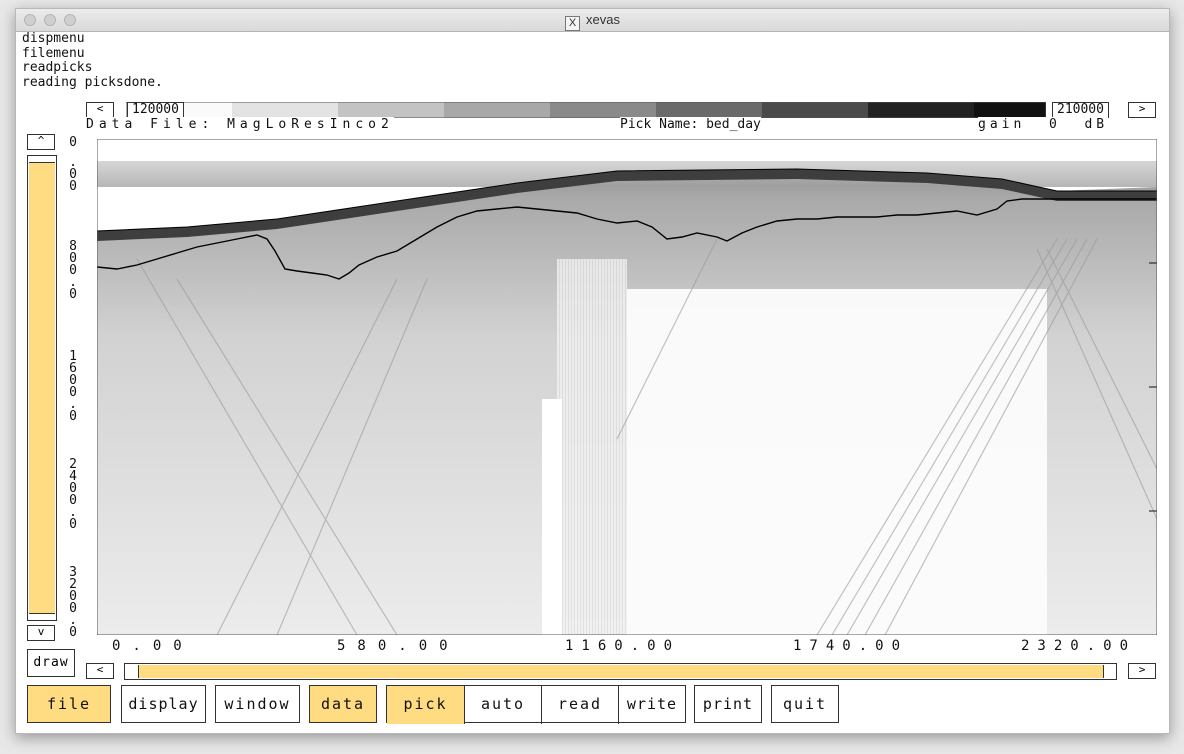 Image resolution: width=1184 pixels, height=754 pixels. Describe the element at coordinates (92, 82) in the screenshot. I see `log-line: reading picksdone.` at that location.